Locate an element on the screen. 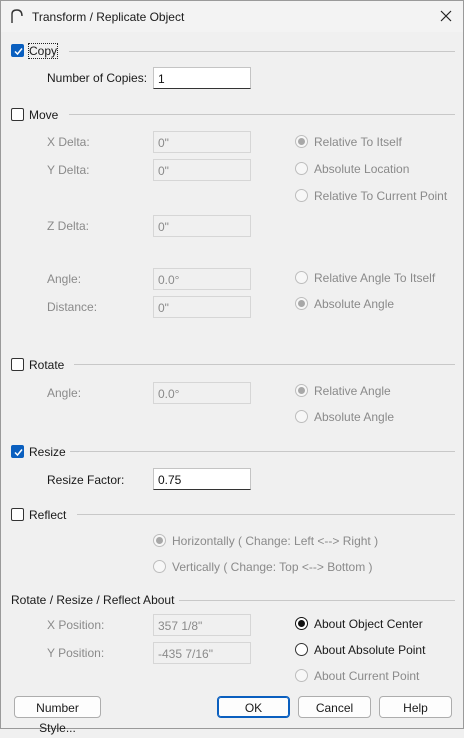 This screenshot has width=464, height=738. absolute-location-label: Absolute Location is located at coordinates (362, 169).